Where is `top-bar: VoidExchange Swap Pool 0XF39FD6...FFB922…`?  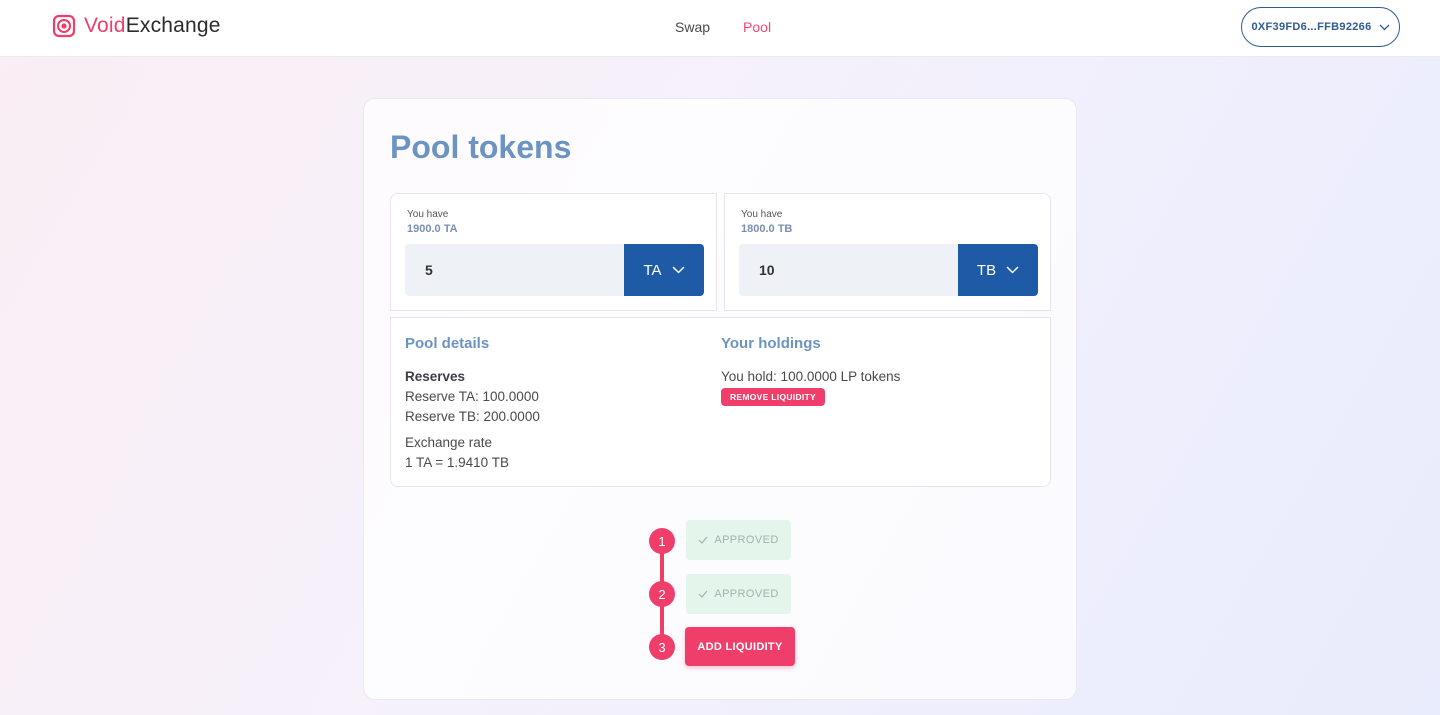 top-bar: VoidExchange Swap Pool 0XF39FD6...FFB922… is located at coordinates (720, 28).